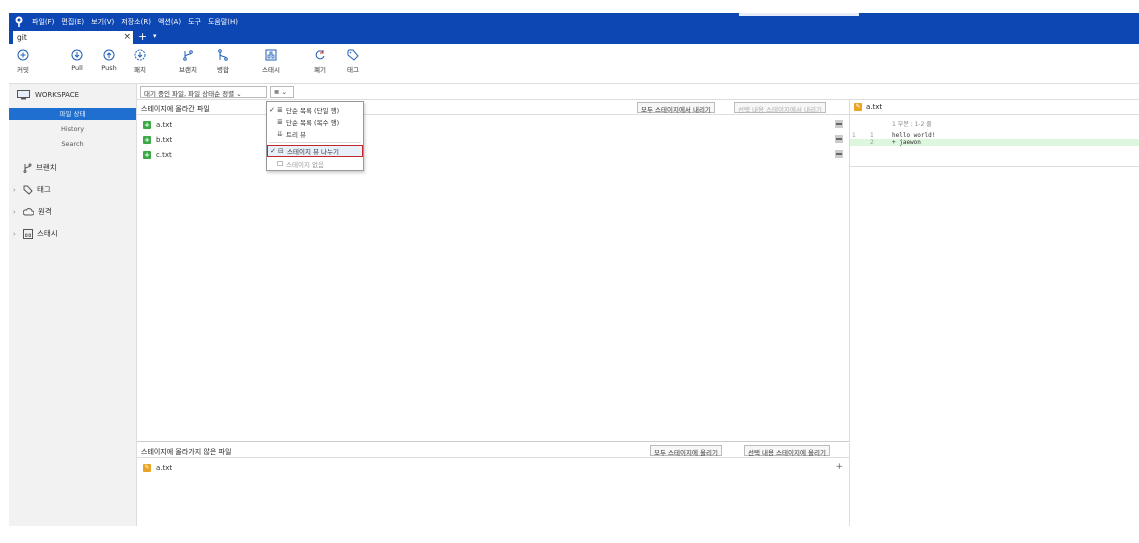 This screenshot has height=543, width=1139. I want to click on fetch-button: 패치, so click(140, 61).